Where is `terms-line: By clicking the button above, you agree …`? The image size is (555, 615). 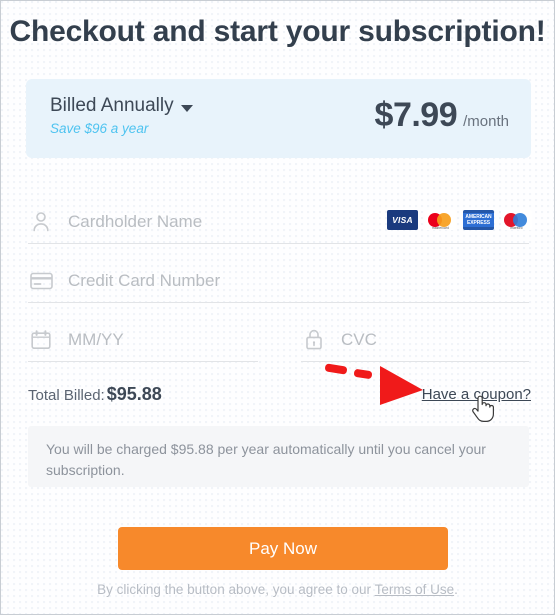 terms-line: By clicking the button above, you agree … is located at coordinates (277, 589).